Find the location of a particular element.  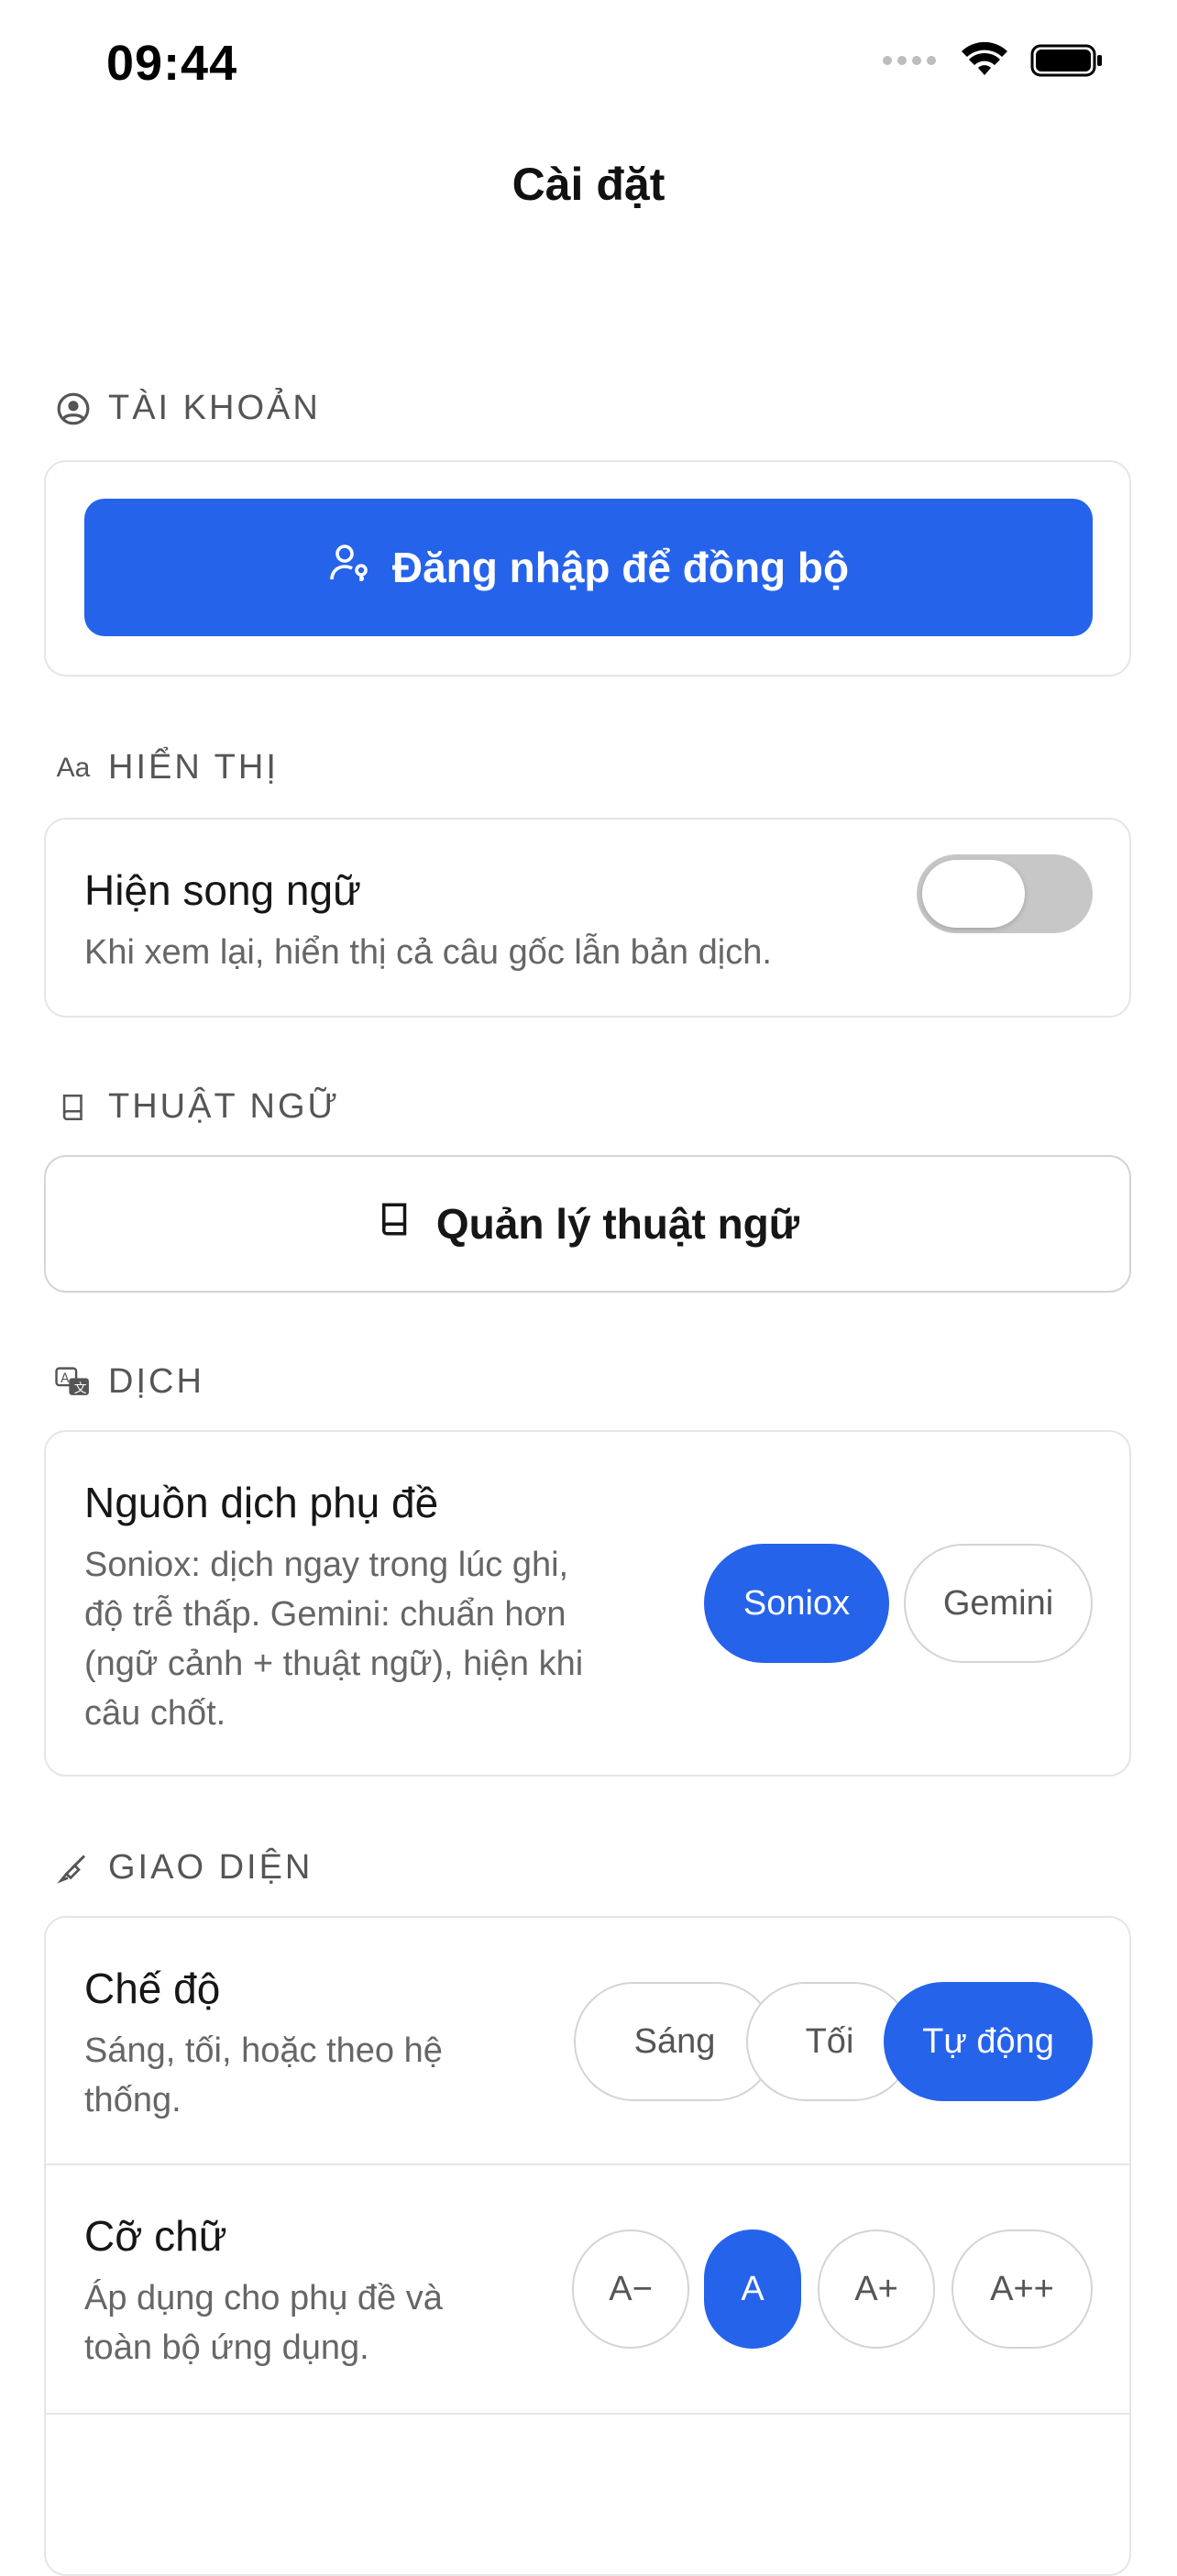

font-size-option-larger: A+ is located at coordinates (876, 2289).